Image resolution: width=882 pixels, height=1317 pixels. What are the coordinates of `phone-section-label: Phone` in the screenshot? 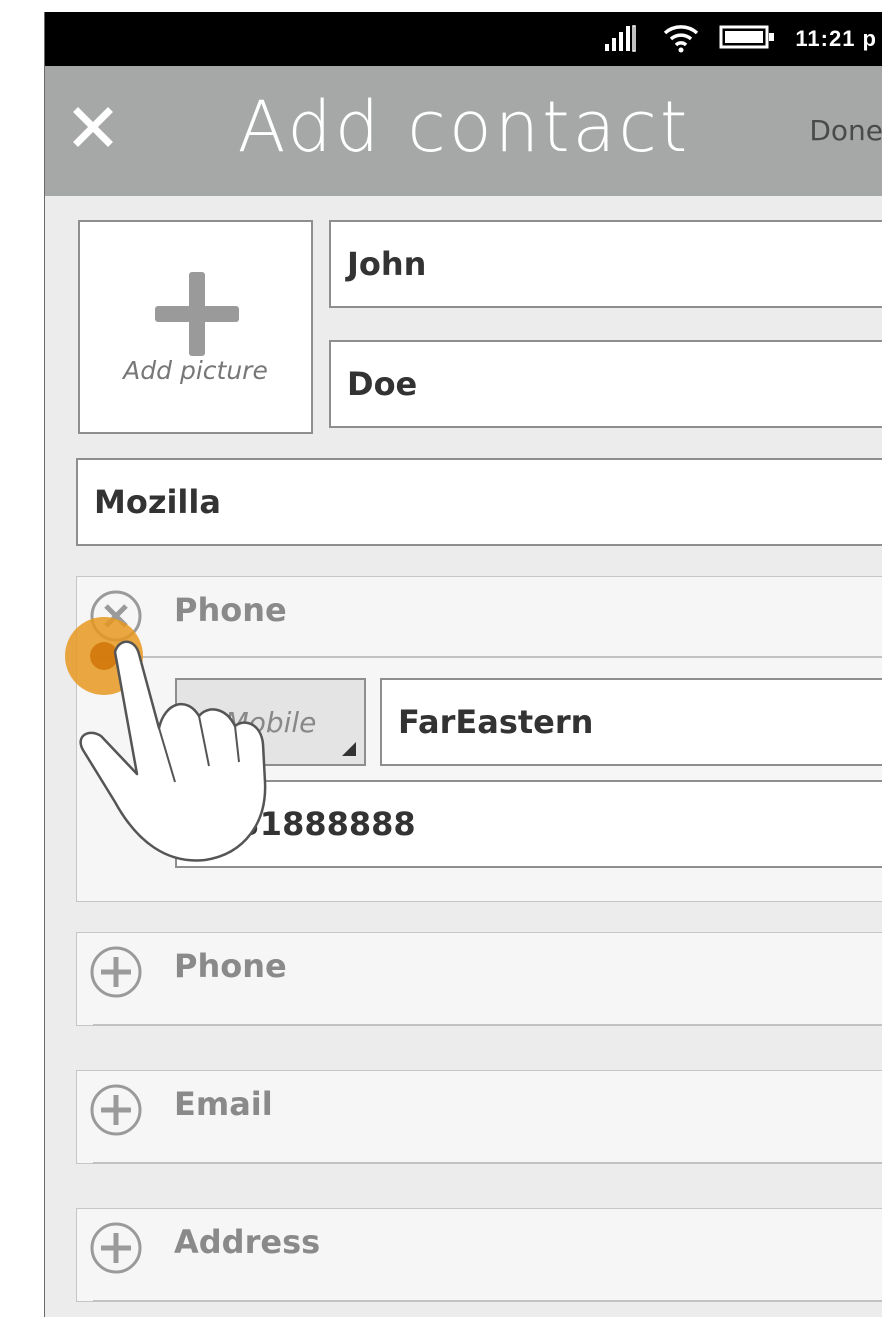 It's located at (230, 610).